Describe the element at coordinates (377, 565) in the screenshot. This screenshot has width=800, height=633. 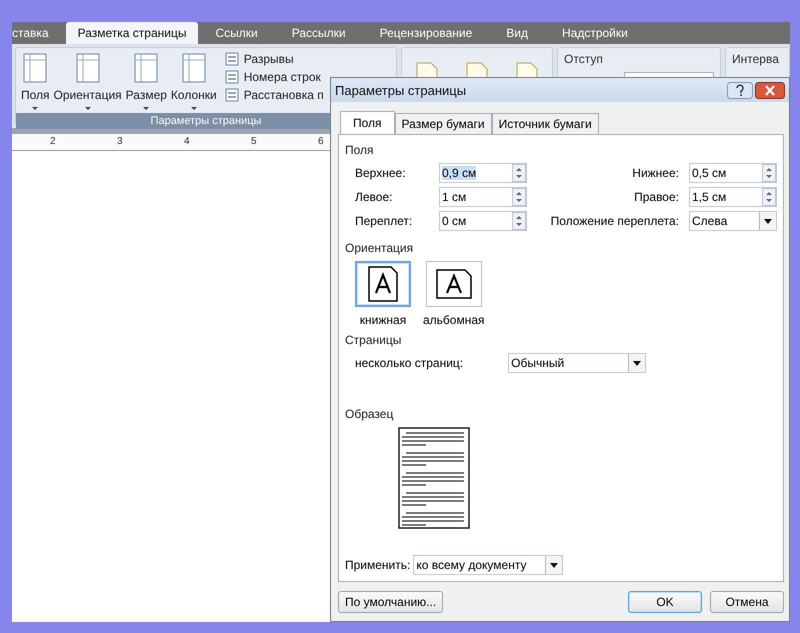
I see `field-label: Применить:` at that location.